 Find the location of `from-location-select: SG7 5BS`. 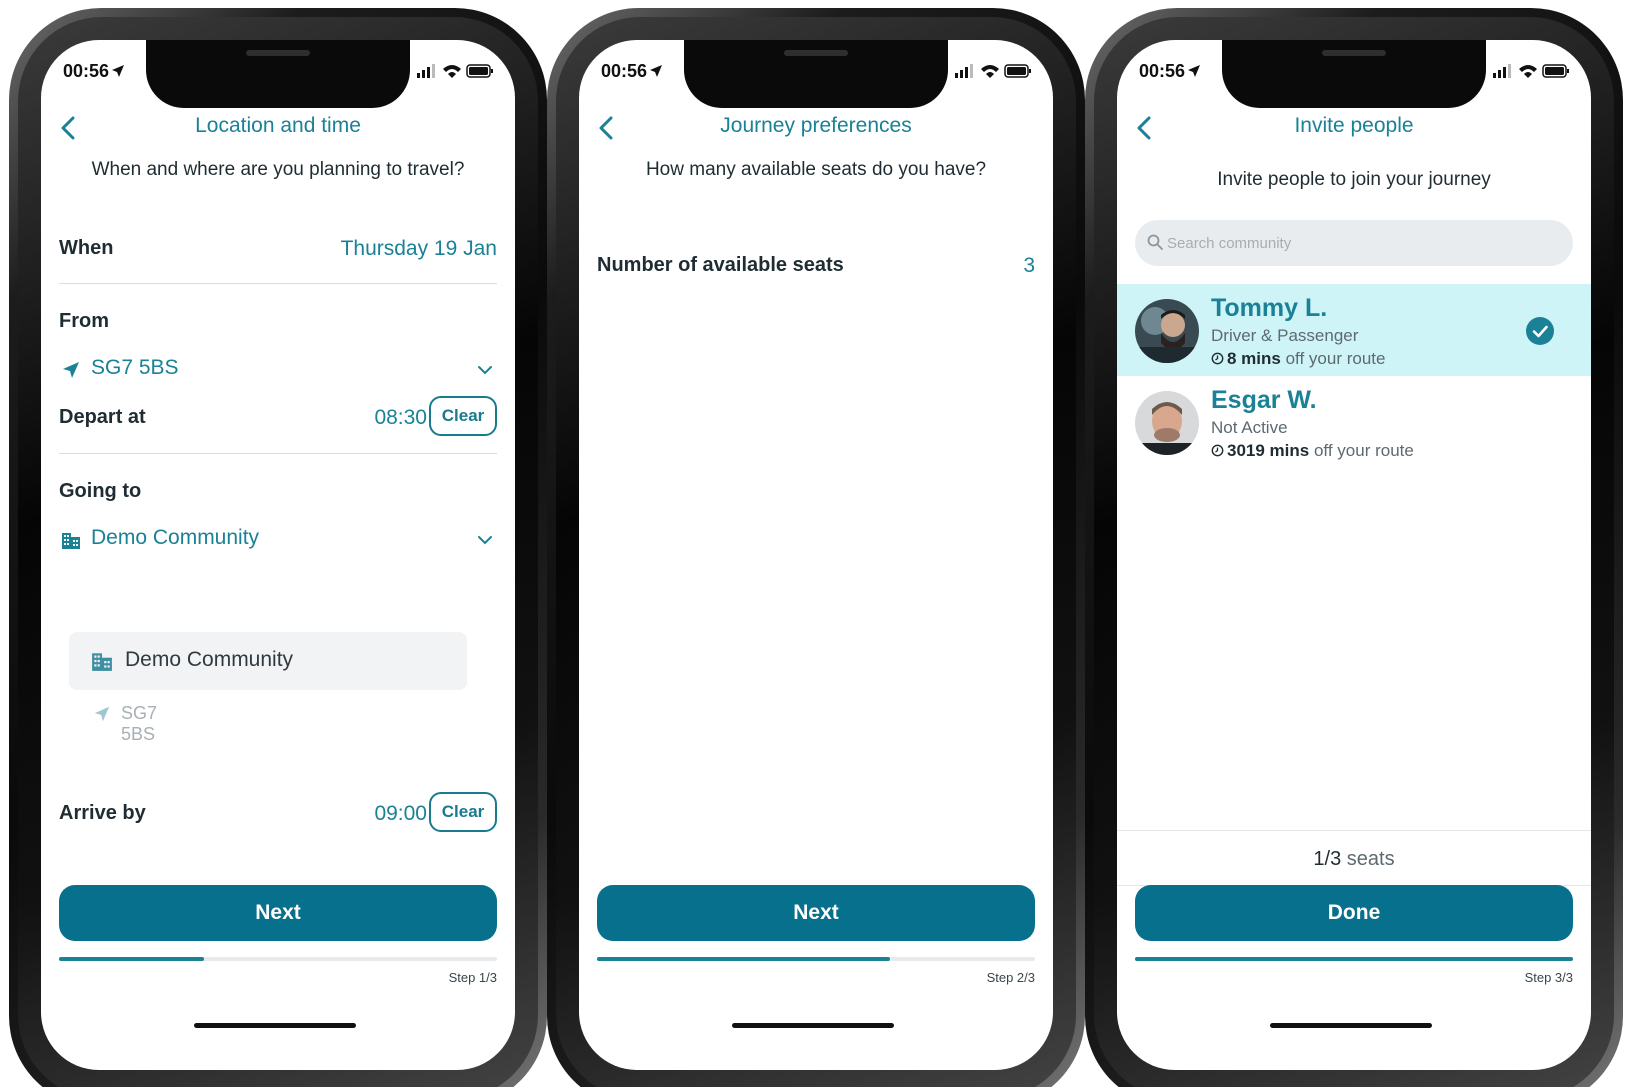

from-location-select: SG7 5BS is located at coordinates (277, 371).